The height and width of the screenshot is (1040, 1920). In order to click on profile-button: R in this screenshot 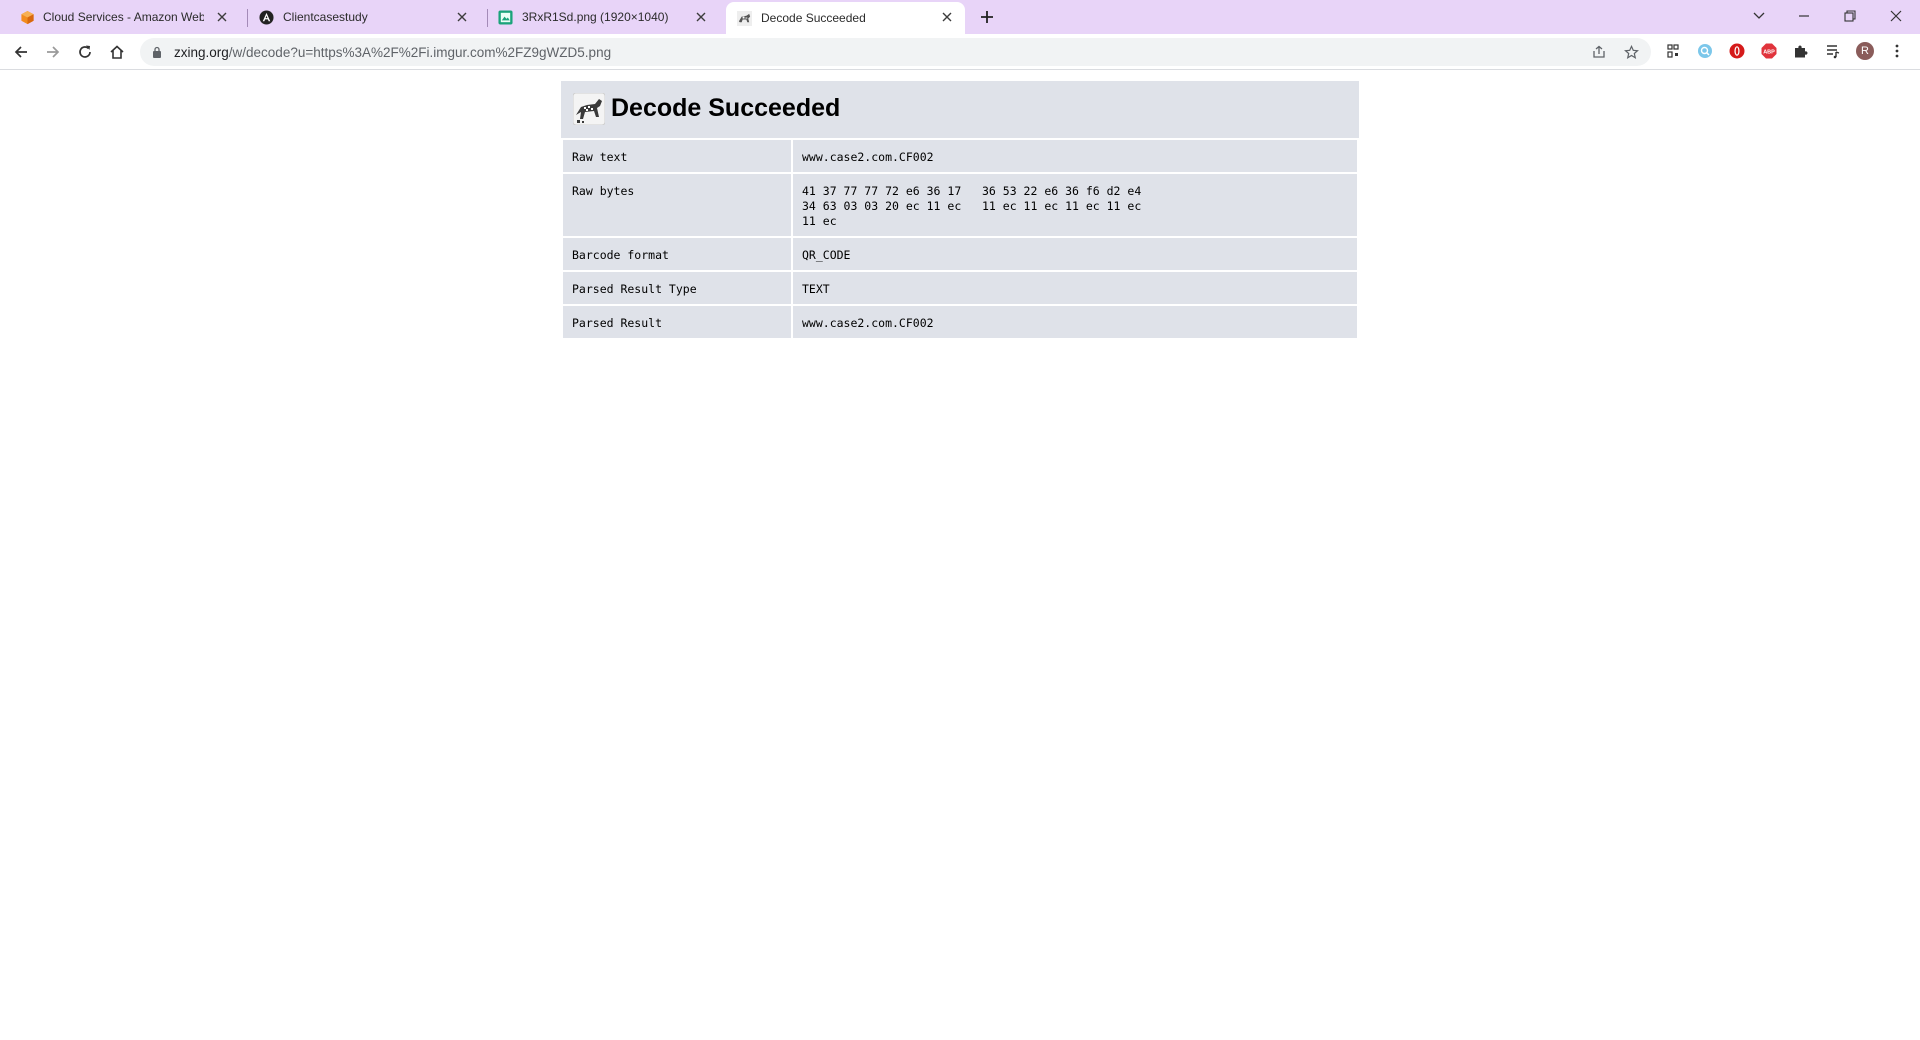, I will do `click(1865, 51)`.